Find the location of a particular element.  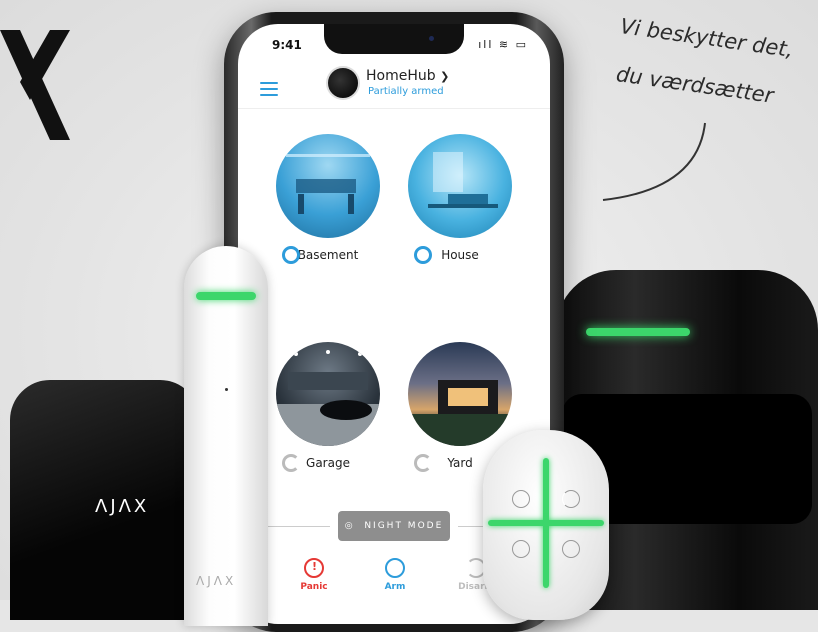

keyfob-night-icon is located at coordinates (521, 549).